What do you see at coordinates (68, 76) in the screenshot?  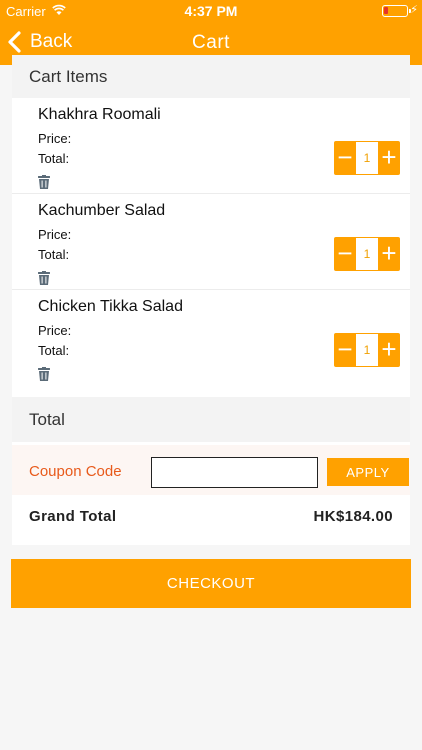 I see `cart-items-title: Cart Items` at bounding box center [68, 76].